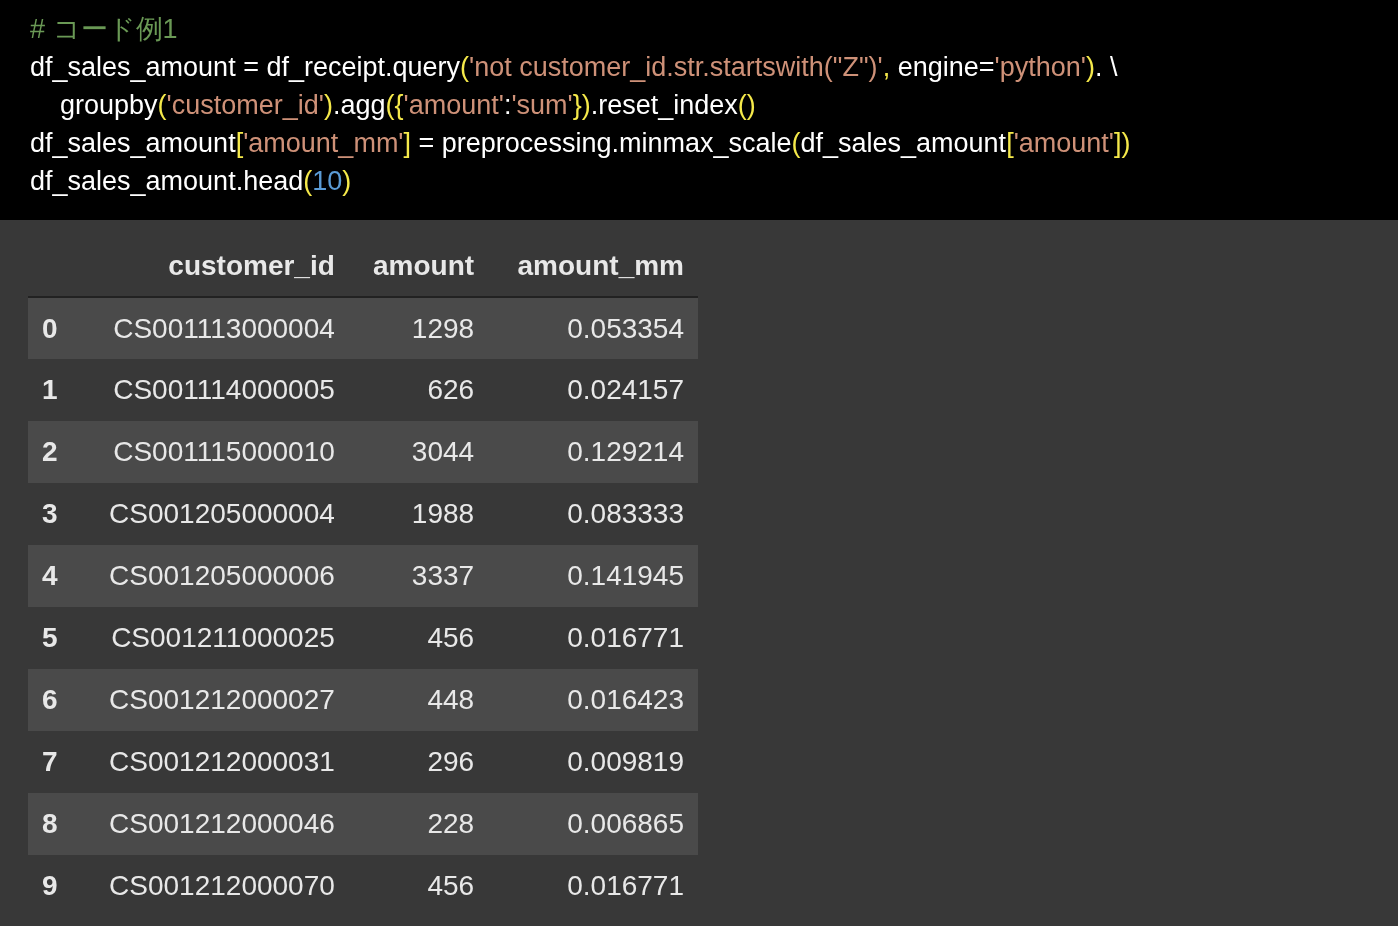  I want to click on table-cell: CS001212000070, so click(212, 886).